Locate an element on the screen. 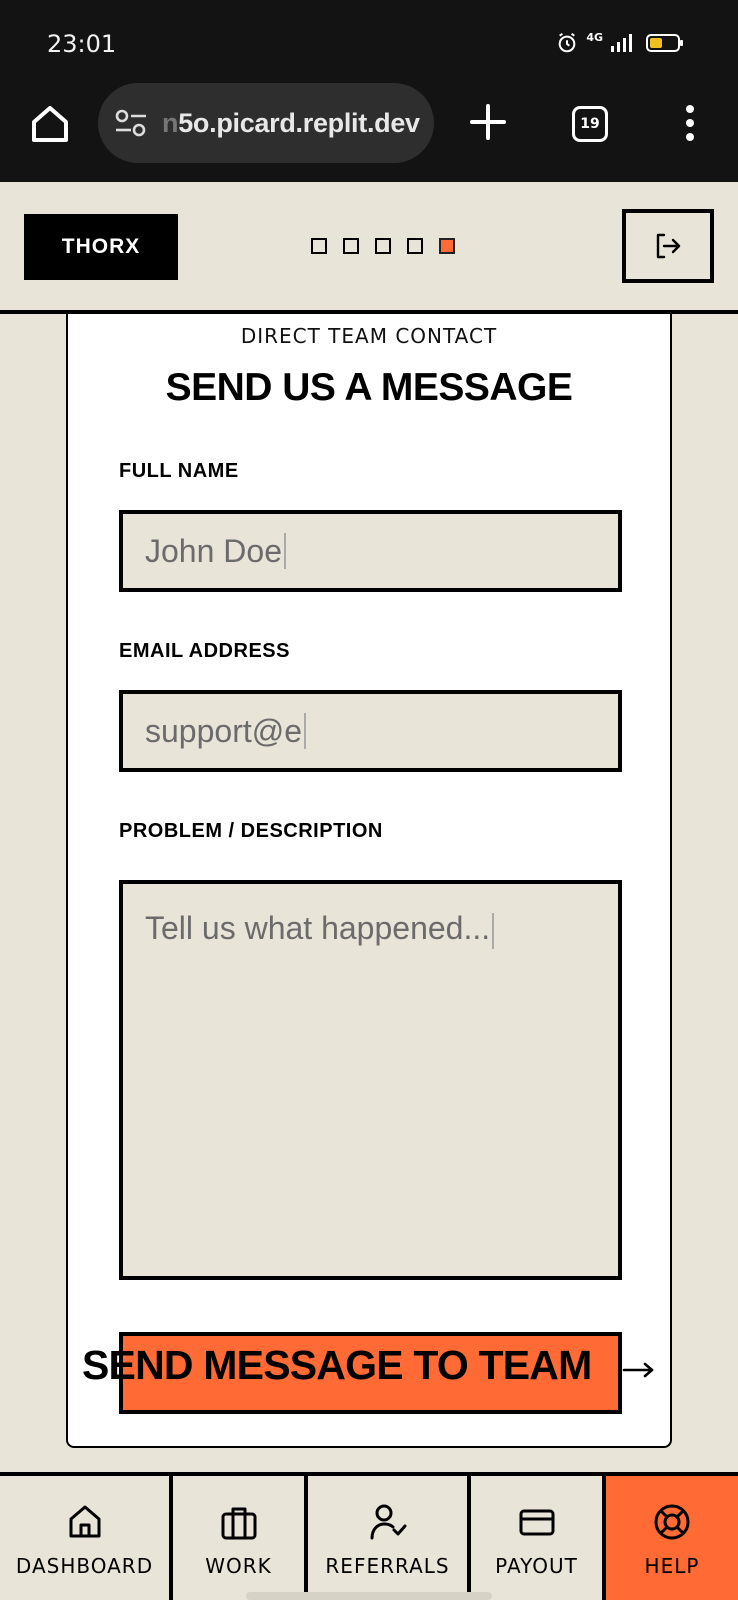 Image resolution: width=738 pixels, height=1600 pixels. site-settings-icon is located at coordinates (131, 123).